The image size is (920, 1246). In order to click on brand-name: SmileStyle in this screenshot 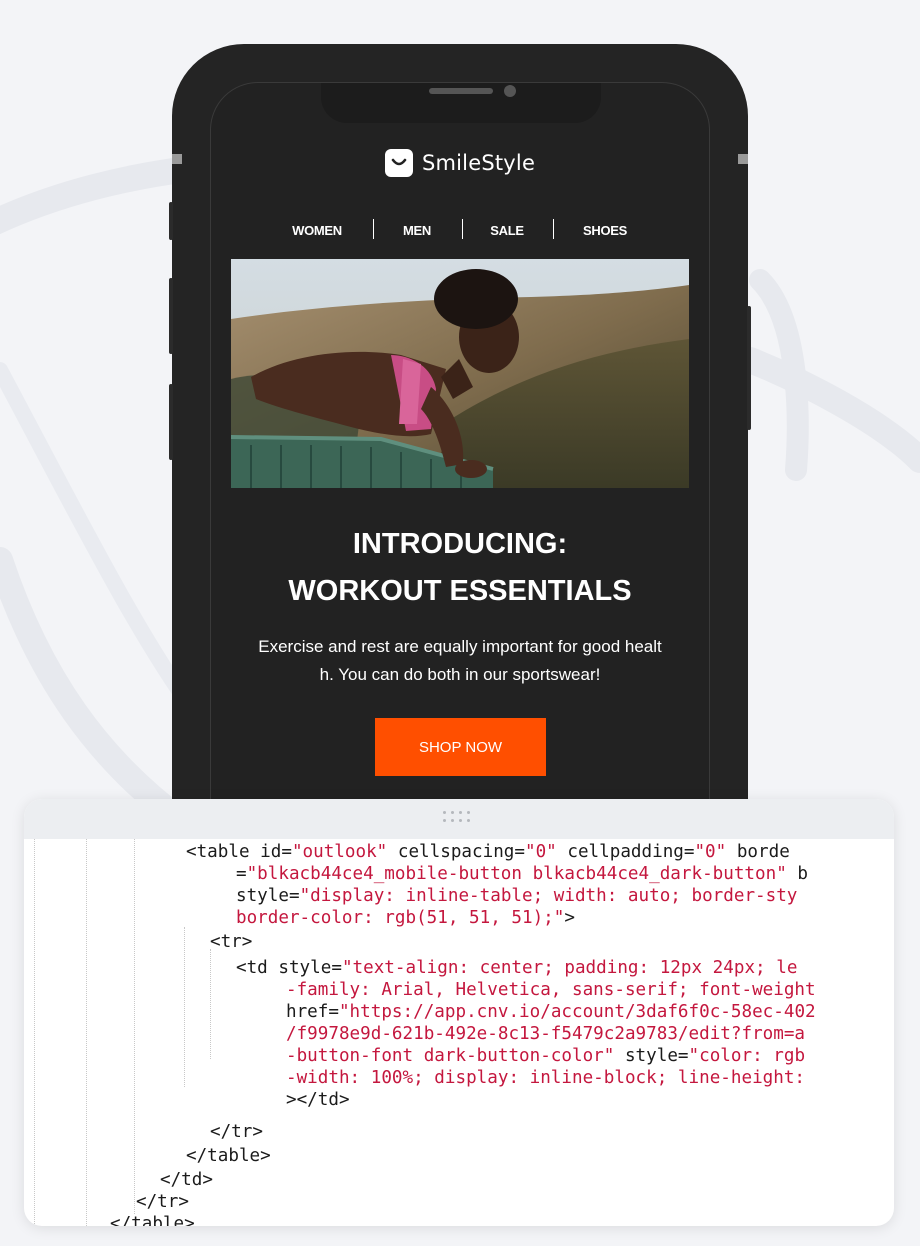, I will do `click(478, 163)`.